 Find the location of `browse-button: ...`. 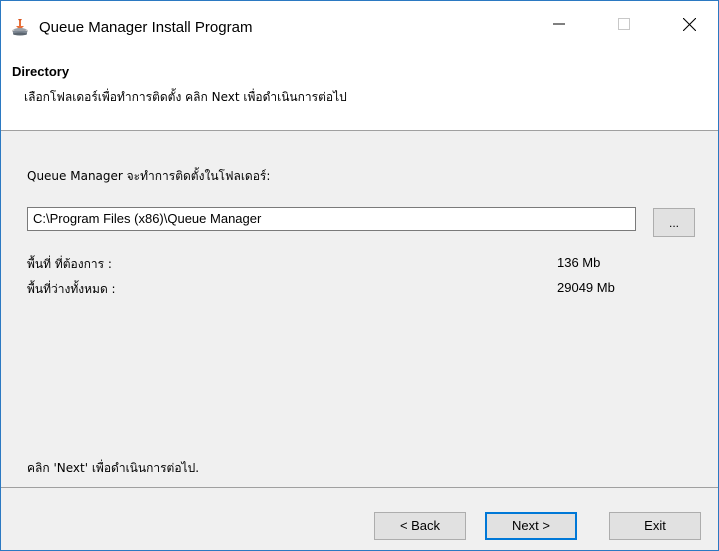

browse-button: ... is located at coordinates (674, 222).